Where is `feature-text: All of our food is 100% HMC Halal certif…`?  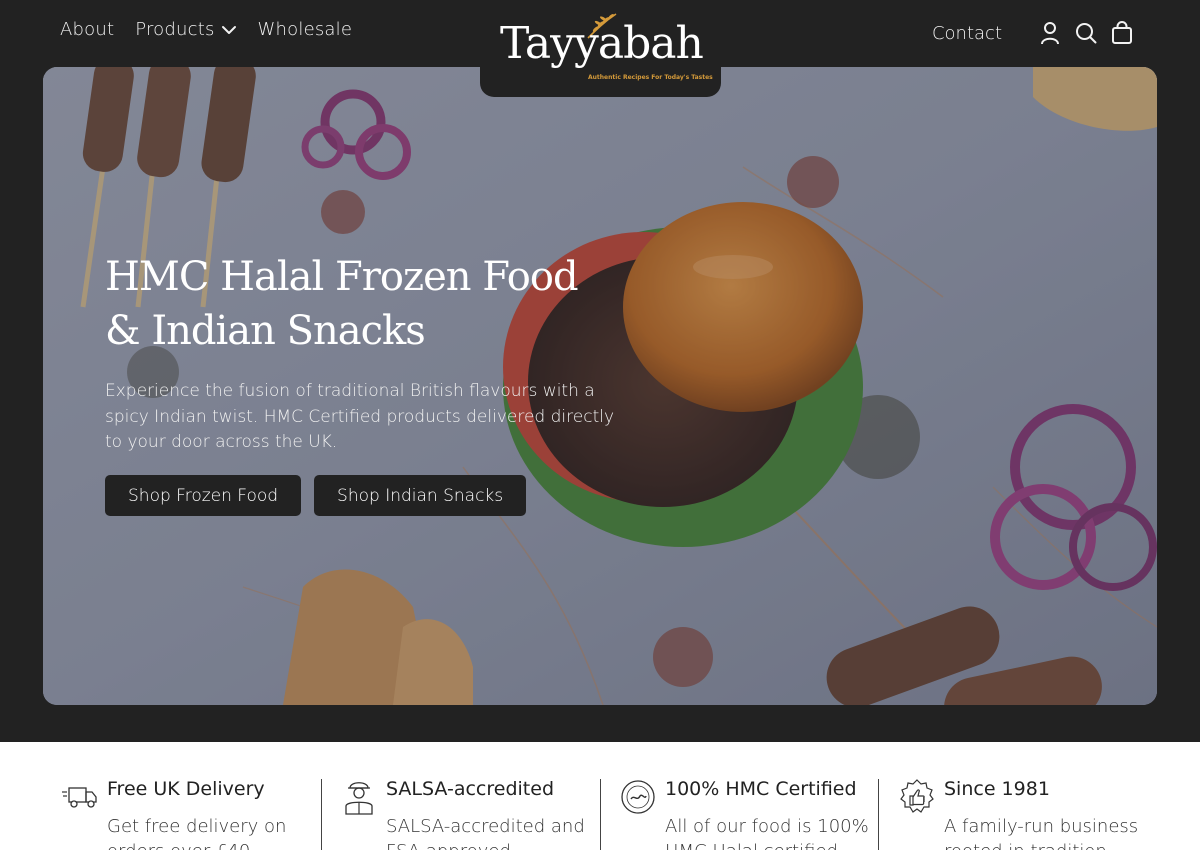 feature-text: All of our food is 100% HMC Halal certif… is located at coordinates (767, 833).